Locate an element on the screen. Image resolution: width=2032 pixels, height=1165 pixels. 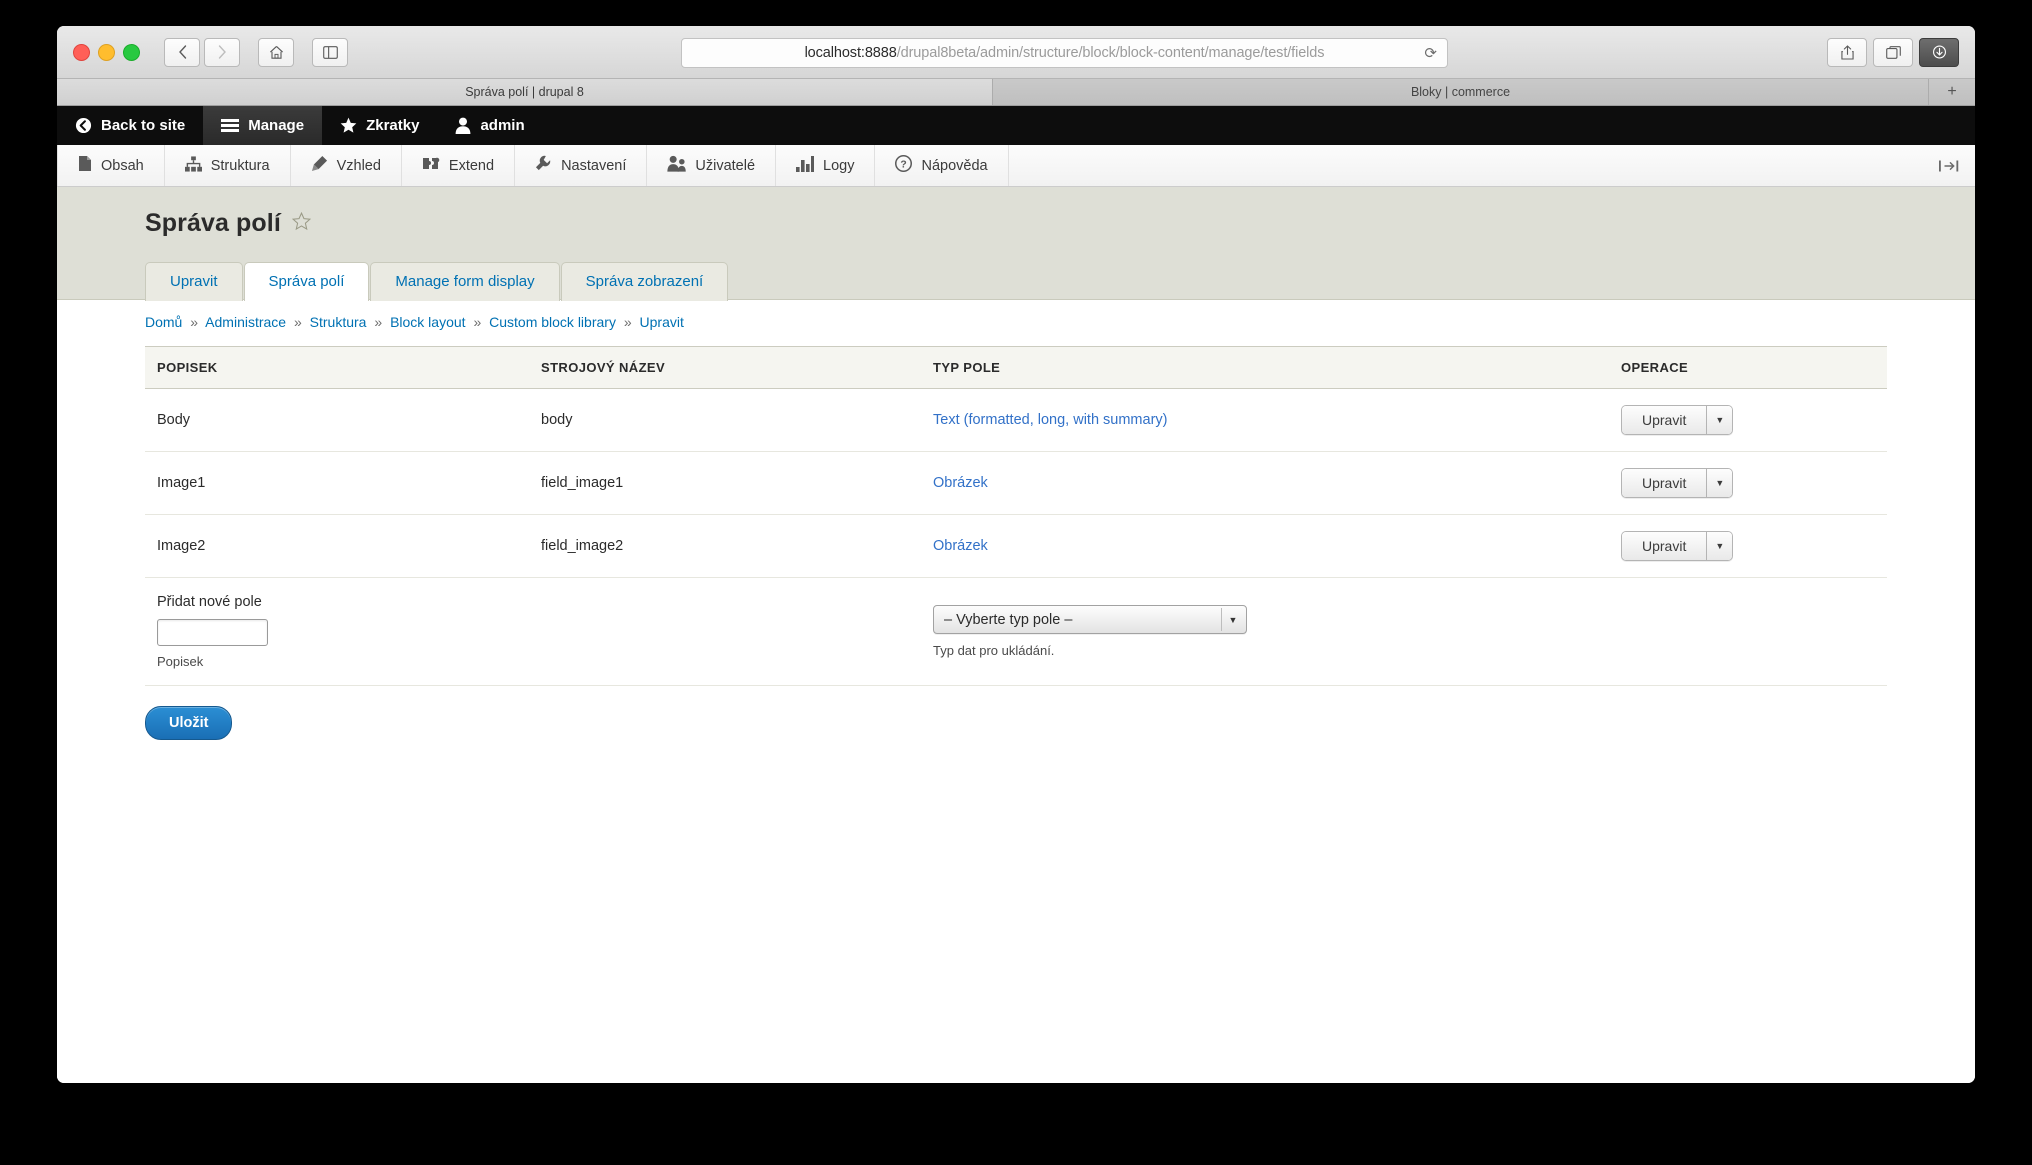
settings-wrench-icon is located at coordinates (543, 165).